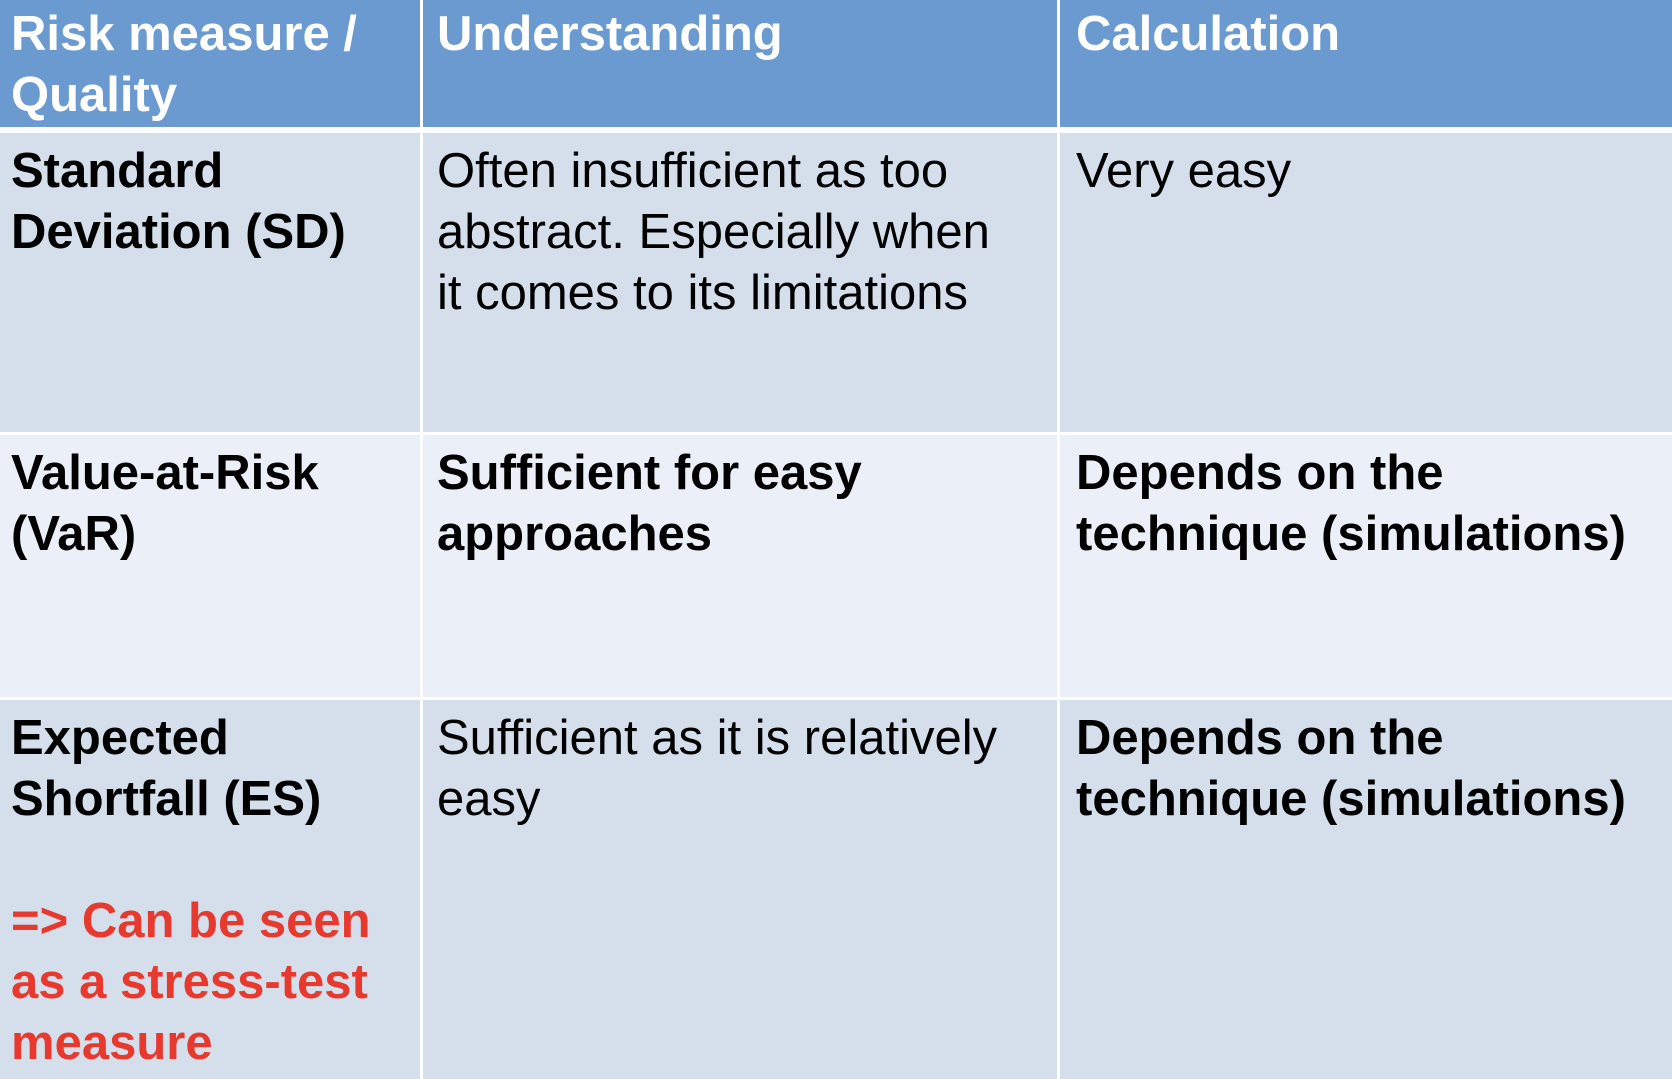  What do you see at coordinates (1184, 171) in the screenshot?
I see `row-sd-calculation-line1: Very easy` at bounding box center [1184, 171].